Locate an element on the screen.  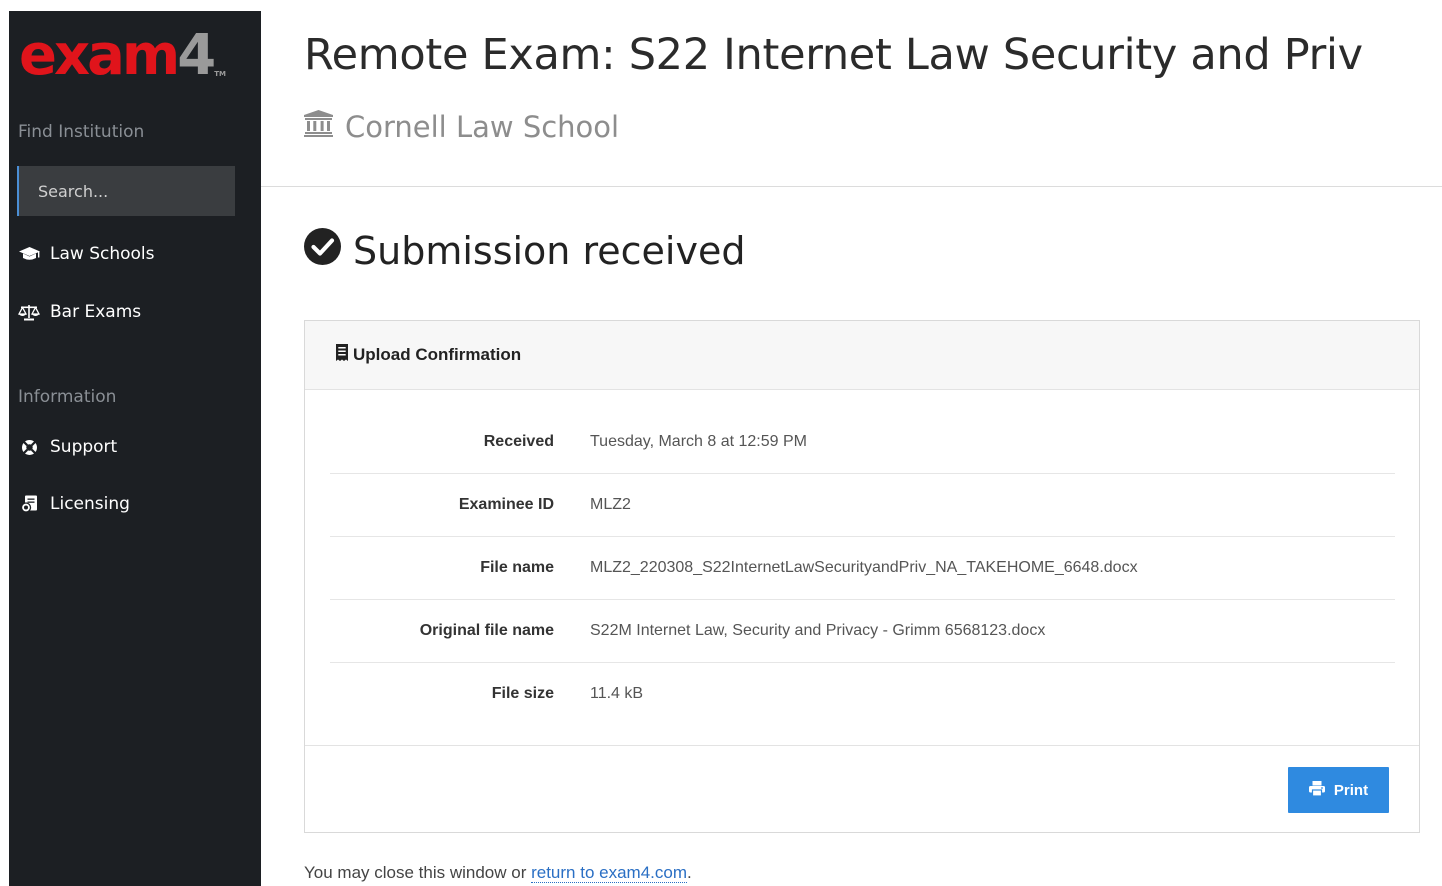
card-header-title: Upload Confirmation is located at coordinates (437, 354).